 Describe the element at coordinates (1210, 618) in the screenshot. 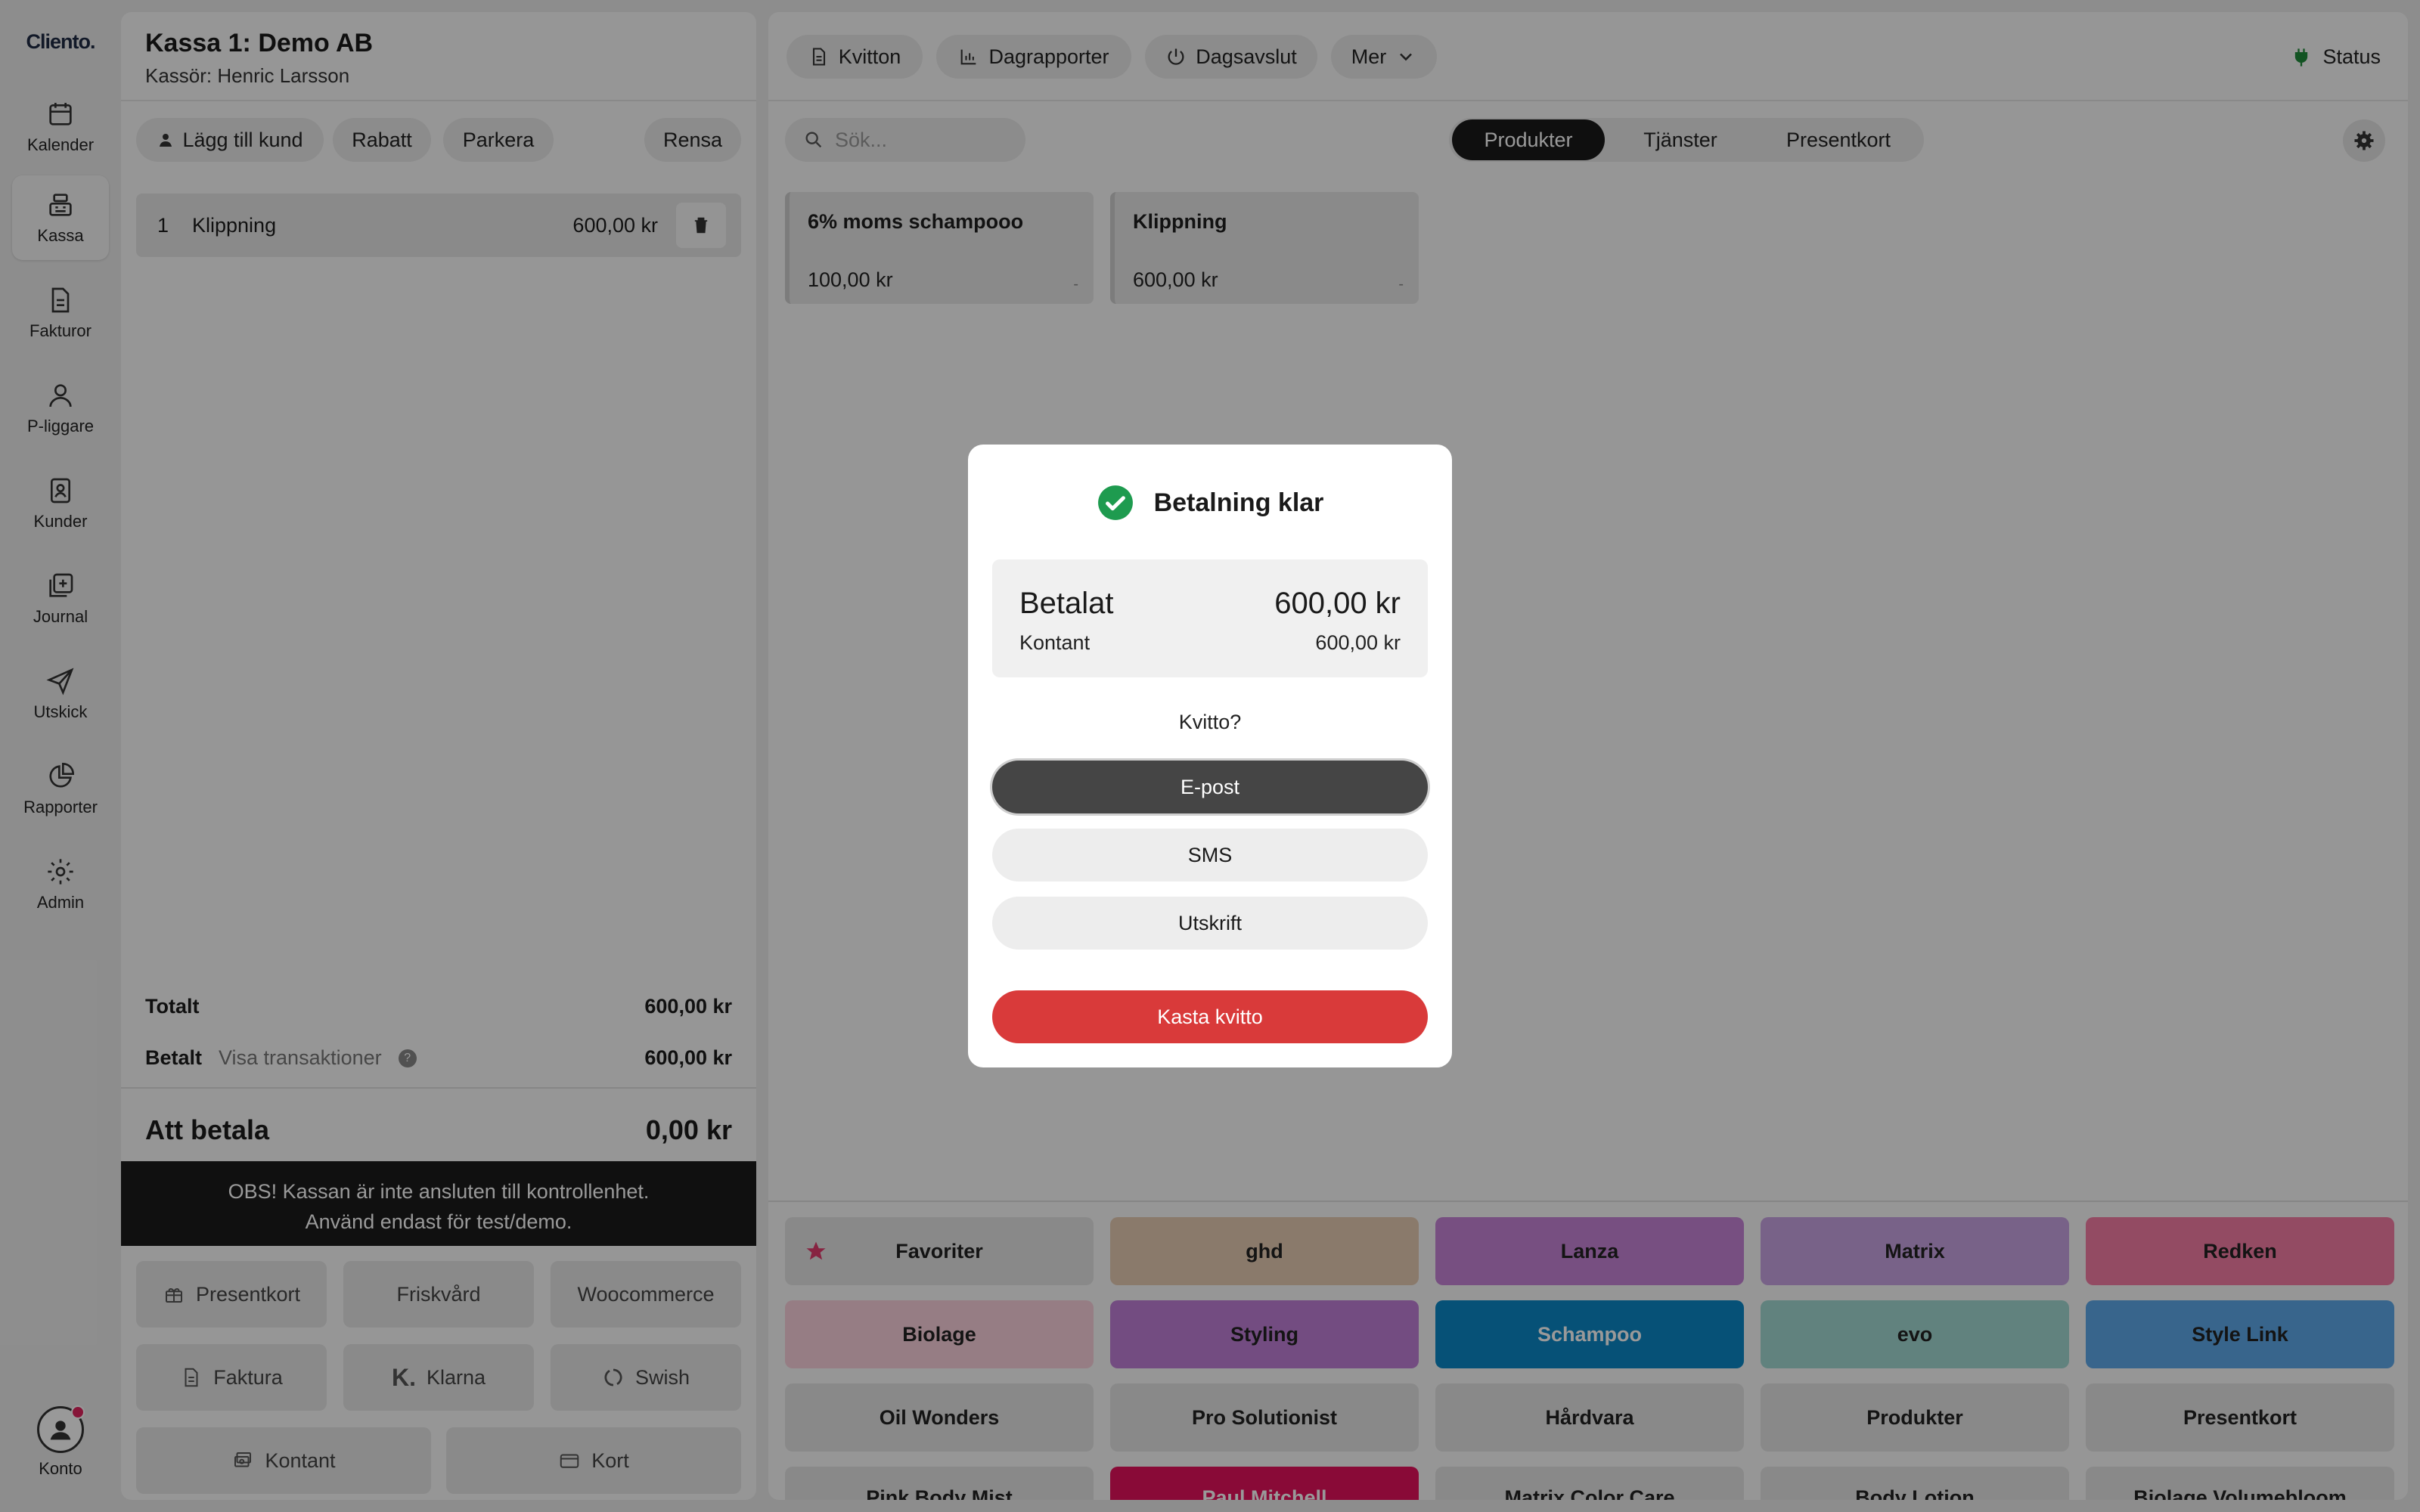

I see `payment-summary: Betalat 600,00 kr Kontant 600,00 kr` at that location.